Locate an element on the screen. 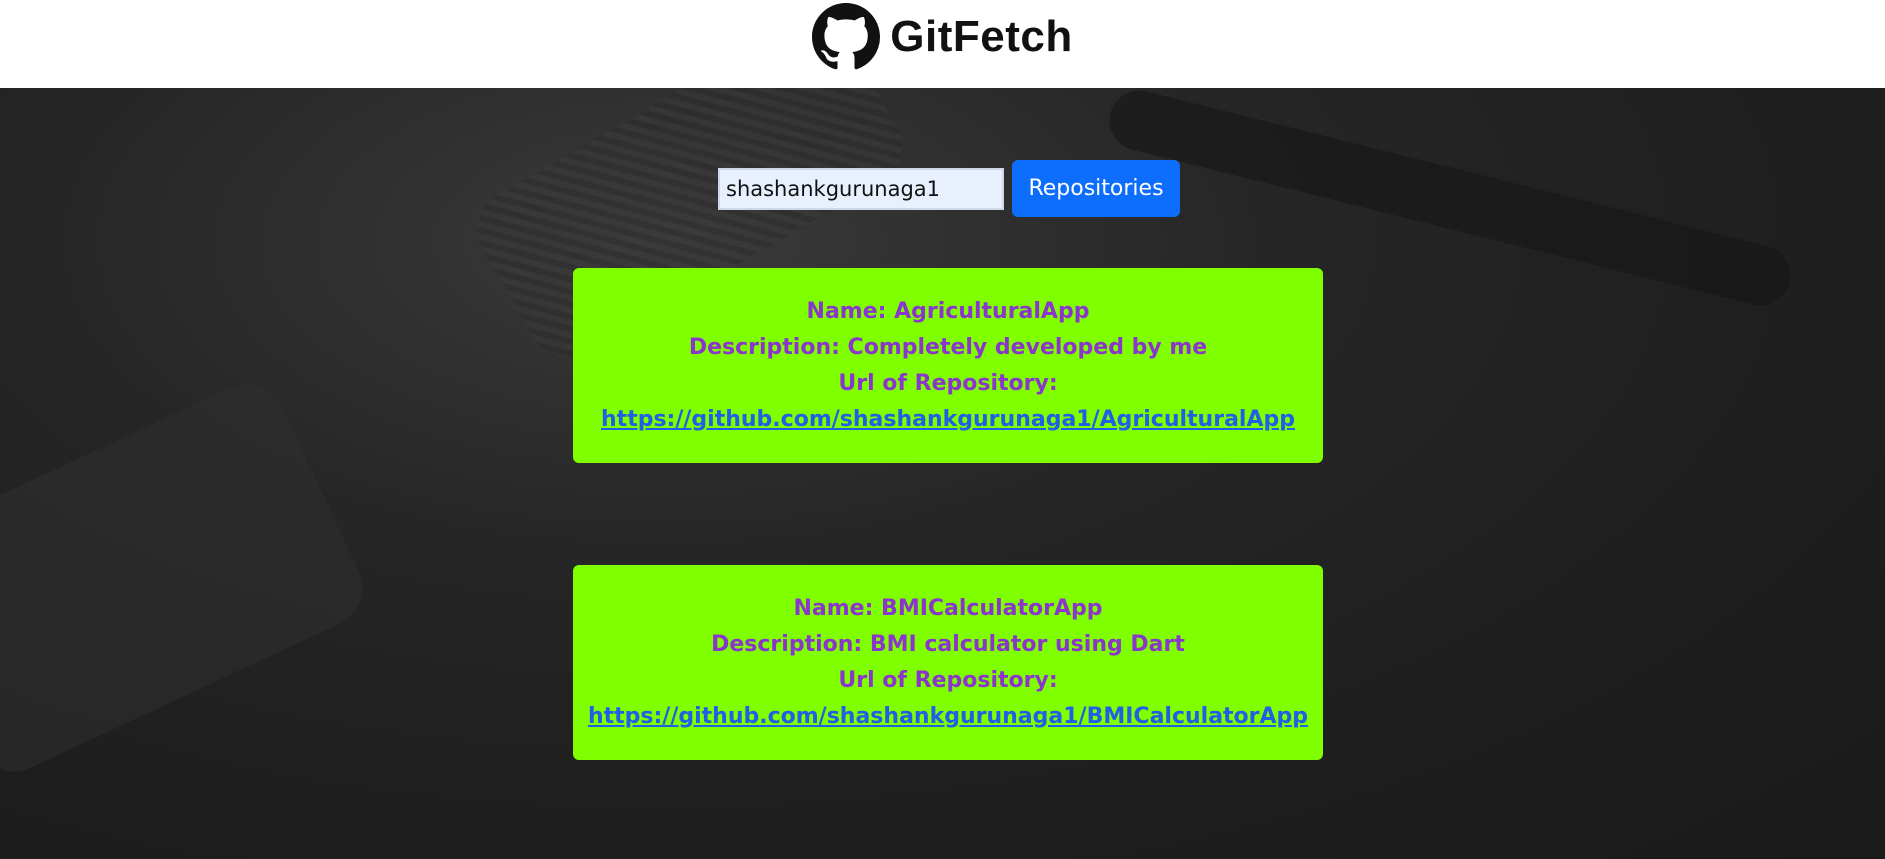 This screenshot has width=1885, height=859. username-input is located at coordinates (861, 188).